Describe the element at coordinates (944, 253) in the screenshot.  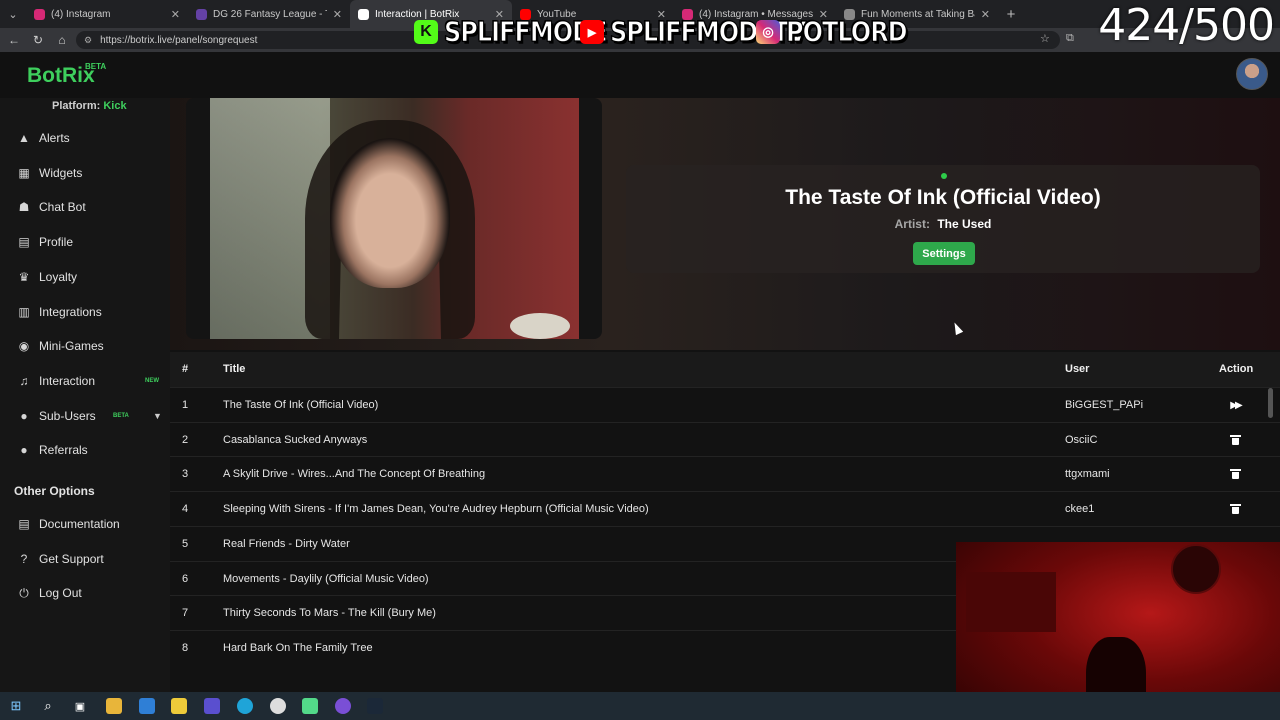
I see `settings-button: Settings` at that location.